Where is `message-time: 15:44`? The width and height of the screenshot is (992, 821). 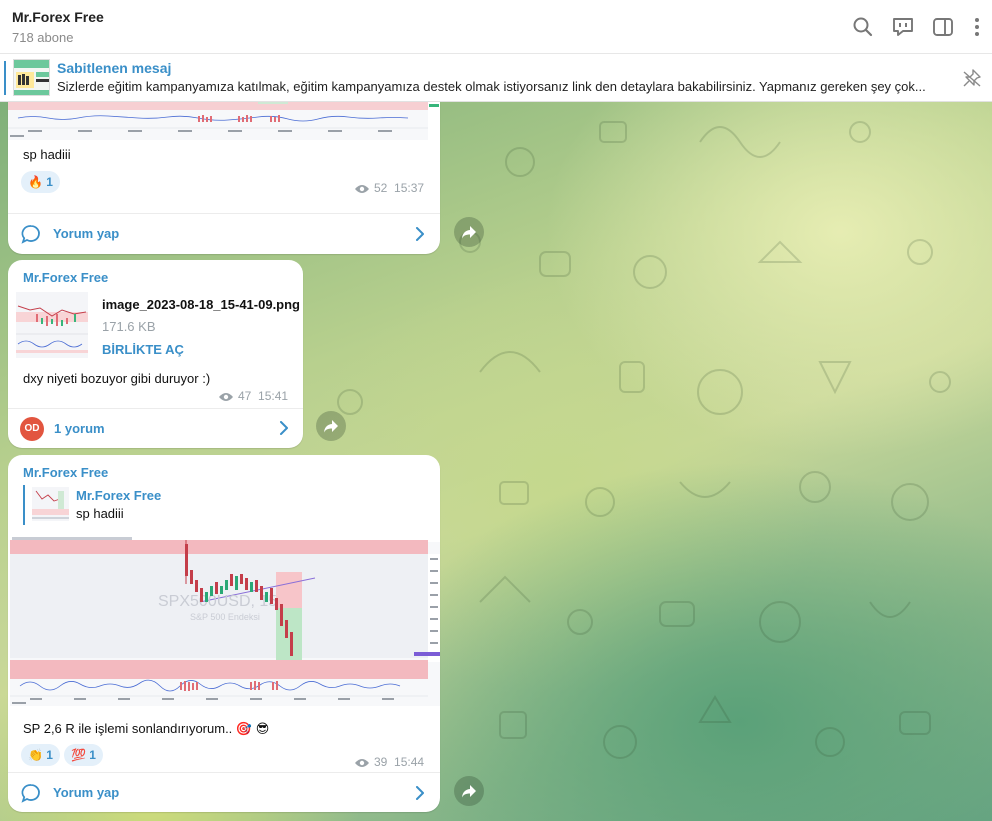 message-time: 15:44 is located at coordinates (409, 762).